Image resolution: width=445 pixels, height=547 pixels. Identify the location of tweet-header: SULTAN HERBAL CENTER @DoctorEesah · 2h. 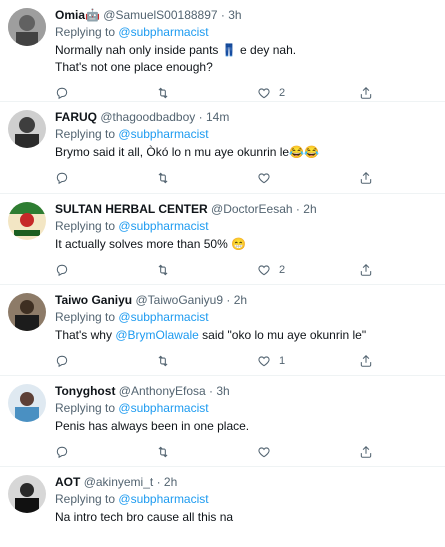
(244, 209).